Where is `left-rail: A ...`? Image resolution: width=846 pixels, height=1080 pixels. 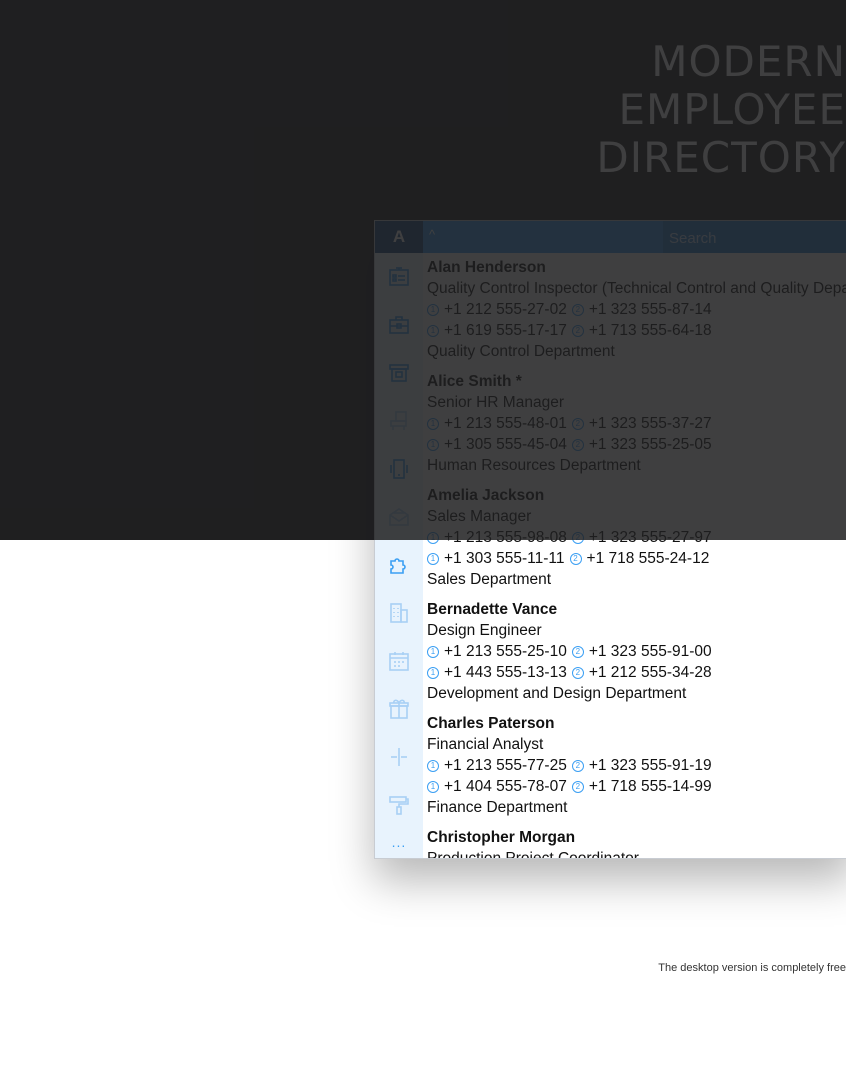 left-rail: A ... is located at coordinates (399, 539).